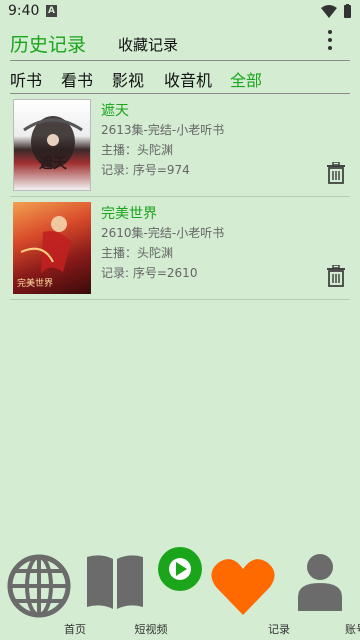 The height and width of the screenshot is (640, 360). What do you see at coordinates (51, 11) in the screenshot?
I see `notification-icon: A` at bounding box center [51, 11].